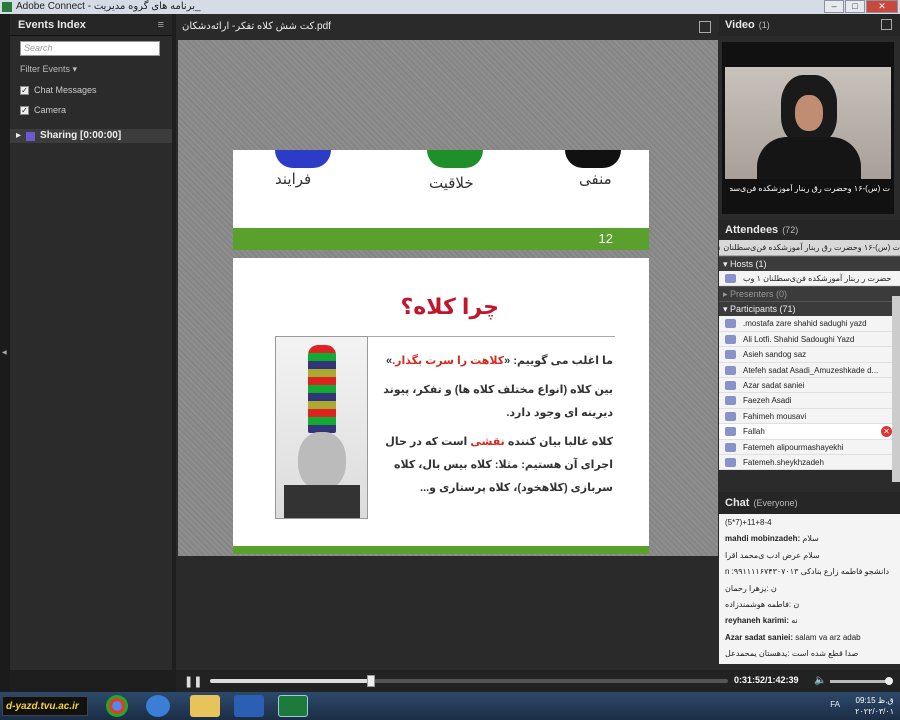  What do you see at coordinates (810, 608) in the screenshot?
I see `chat-message: ن :فاطمه هوشمندزاده` at bounding box center [810, 608].